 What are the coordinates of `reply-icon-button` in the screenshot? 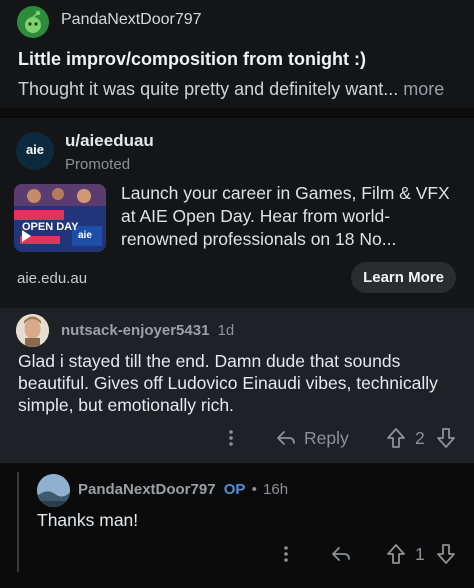 It's located at (341, 554).